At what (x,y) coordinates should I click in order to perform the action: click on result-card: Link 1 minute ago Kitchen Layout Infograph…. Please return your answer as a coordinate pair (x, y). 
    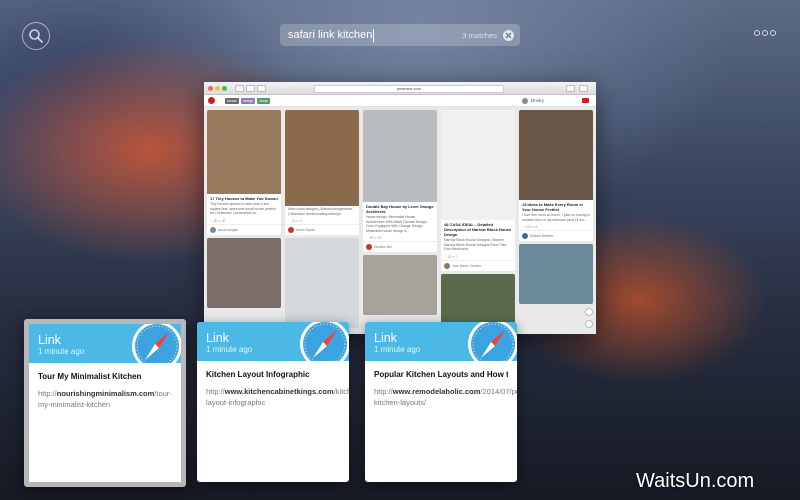
    Looking at the image, I should click on (273, 402).